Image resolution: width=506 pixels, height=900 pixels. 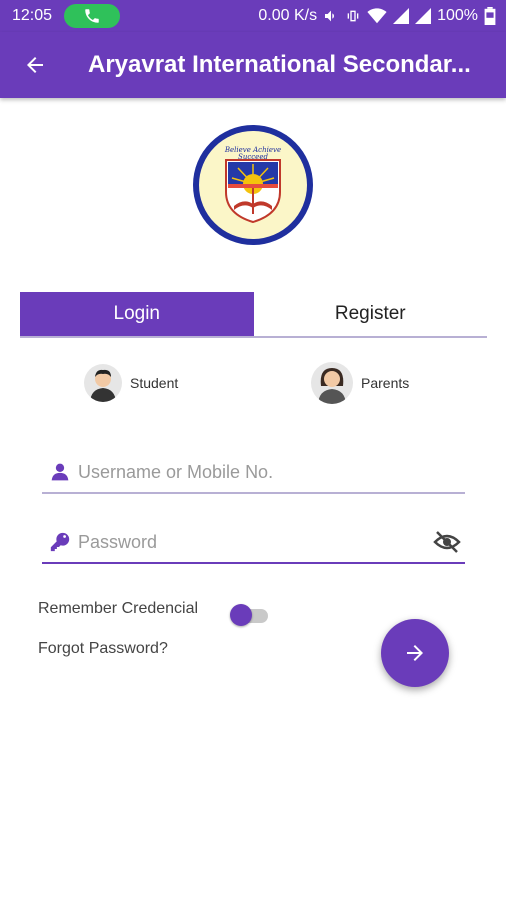 I want to click on net-speed: 0.00 K/s, so click(x=288, y=15).